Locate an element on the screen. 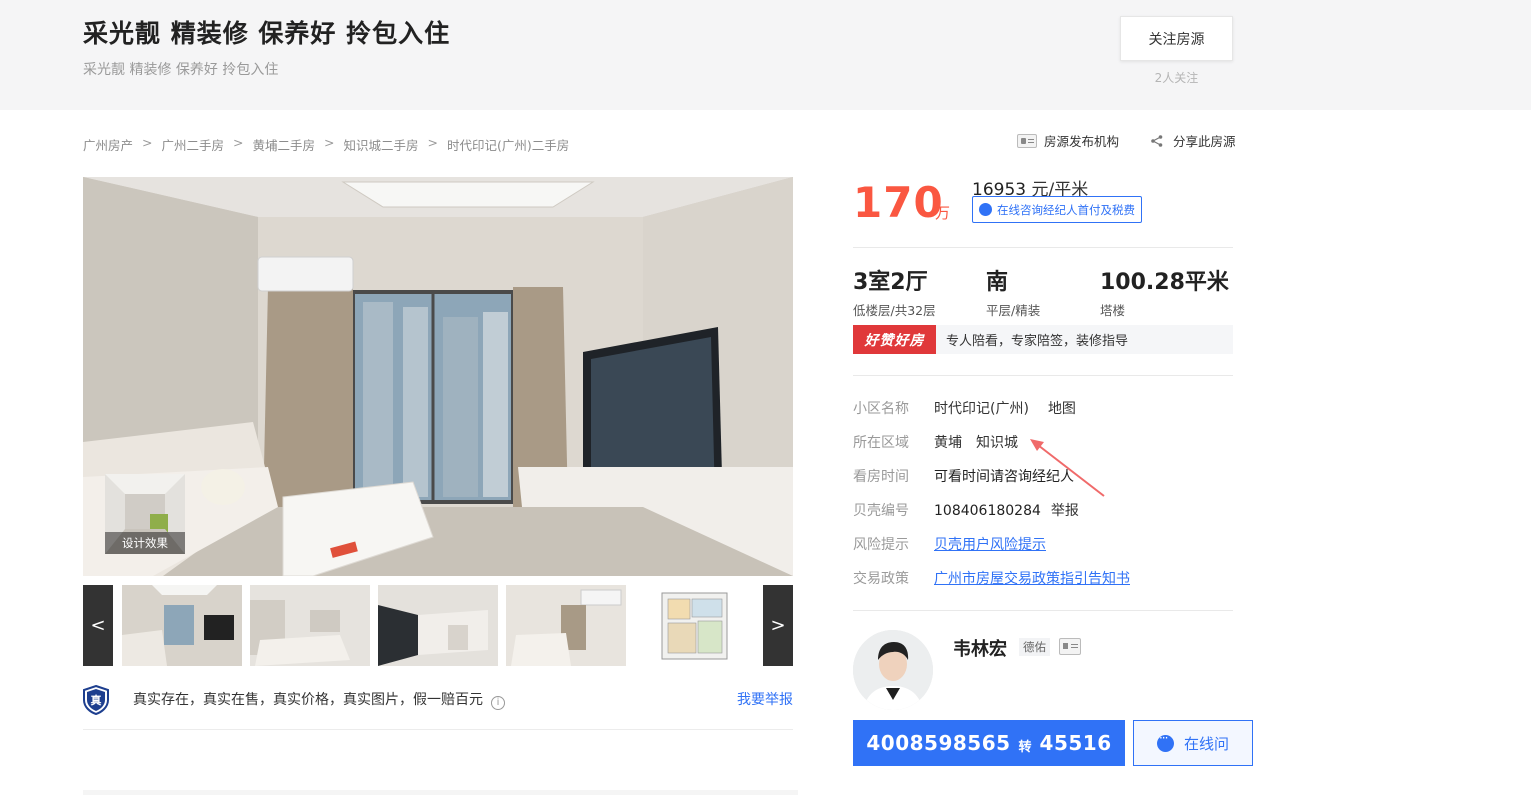 Image resolution: width=1531 pixels, height=795 pixels. breadcrumb-item: 广州二手房 is located at coordinates (193, 144).